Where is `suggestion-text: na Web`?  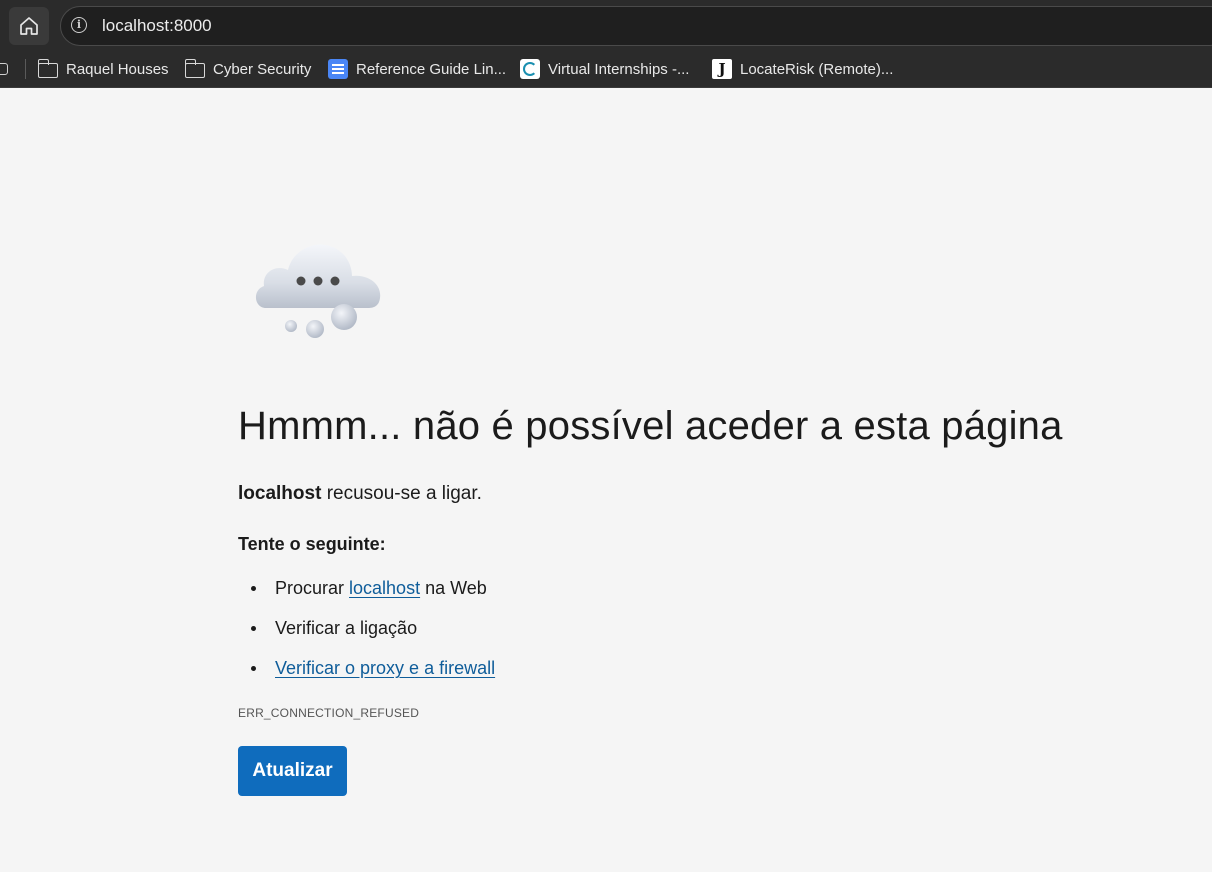 suggestion-text: na Web is located at coordinates (453, 588).